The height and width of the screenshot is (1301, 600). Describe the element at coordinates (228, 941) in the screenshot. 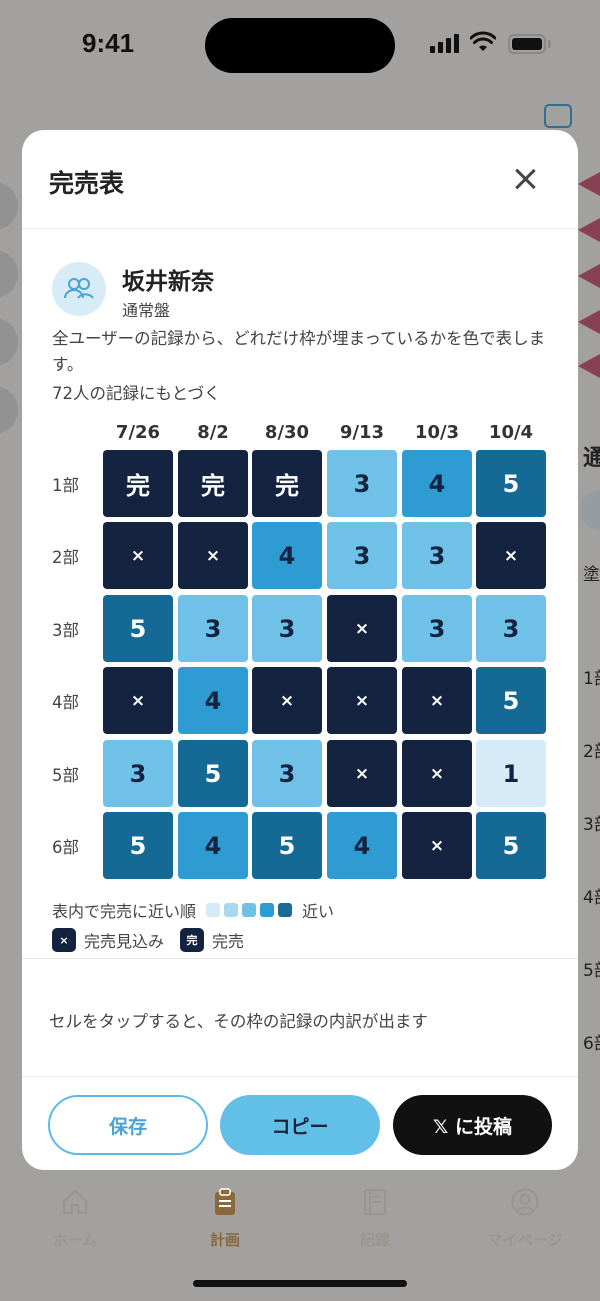

I see `soldout-label: 完売` at that location.